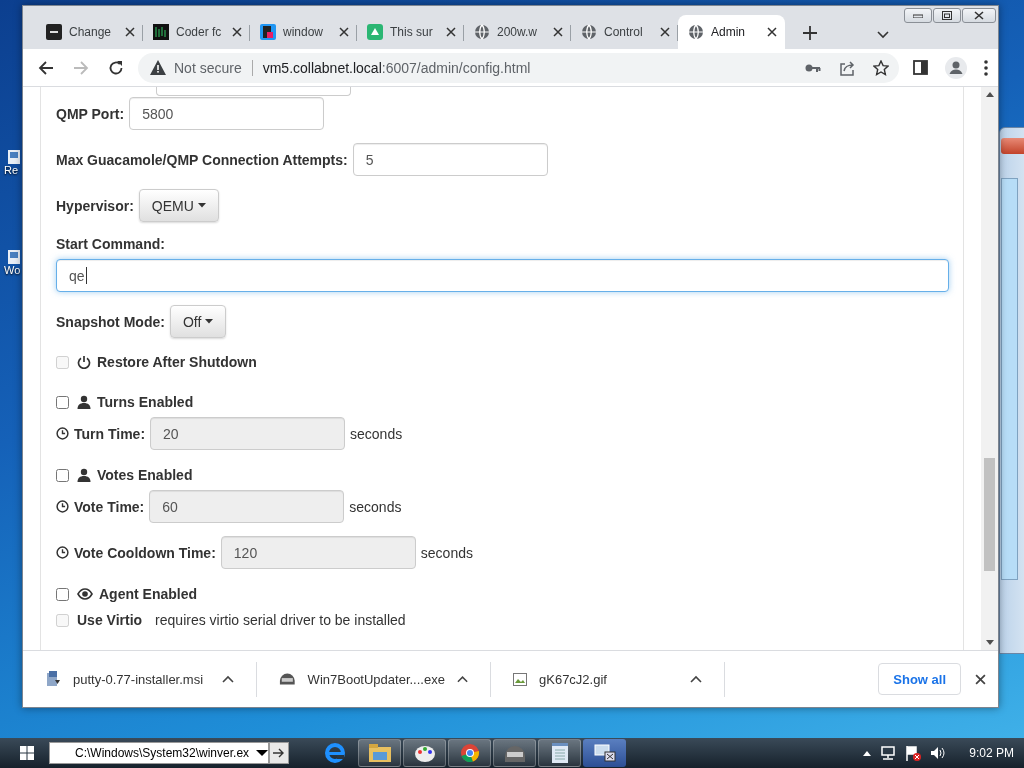 Image resolution: width=1024 pixels, height=768 pixels. Describe the element at coordinates (920, 67) in the screenshot. I see `side-panel-icon` at that location.